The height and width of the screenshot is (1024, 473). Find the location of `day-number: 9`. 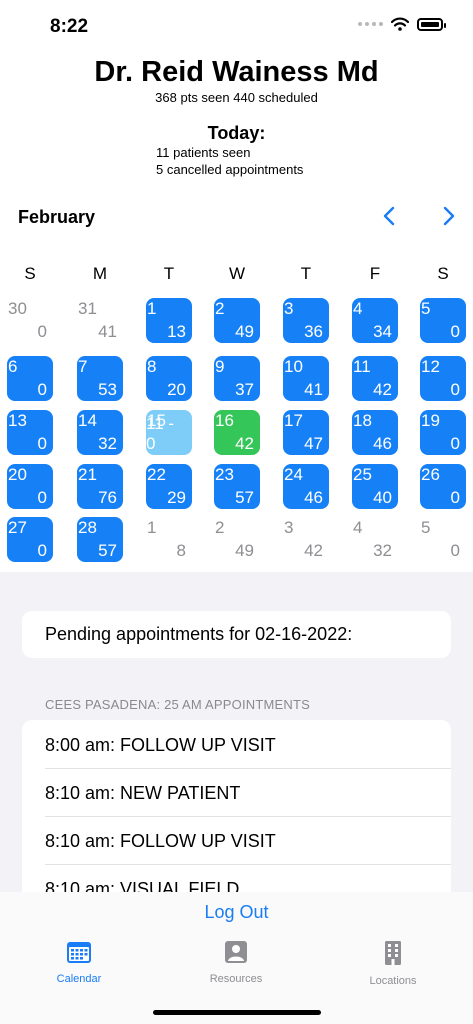

day-number: 9 is located at coordinates (220, 366).